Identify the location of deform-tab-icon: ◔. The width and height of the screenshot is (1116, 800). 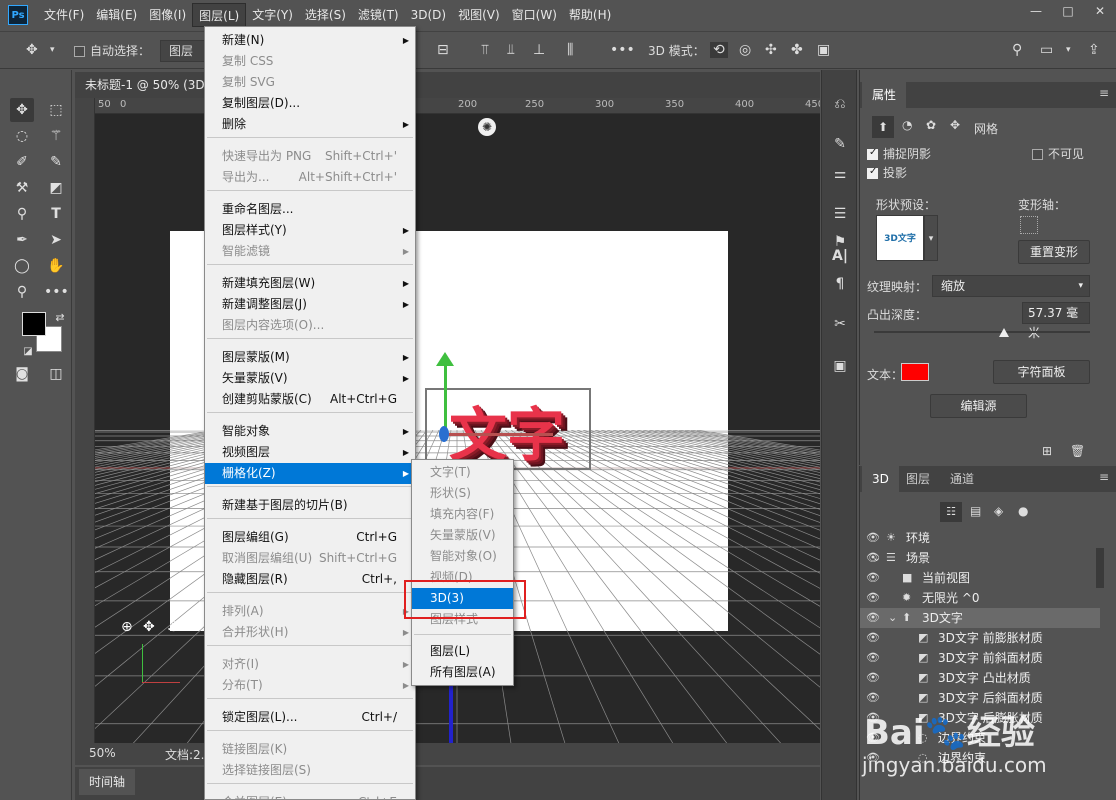
(907, 125).